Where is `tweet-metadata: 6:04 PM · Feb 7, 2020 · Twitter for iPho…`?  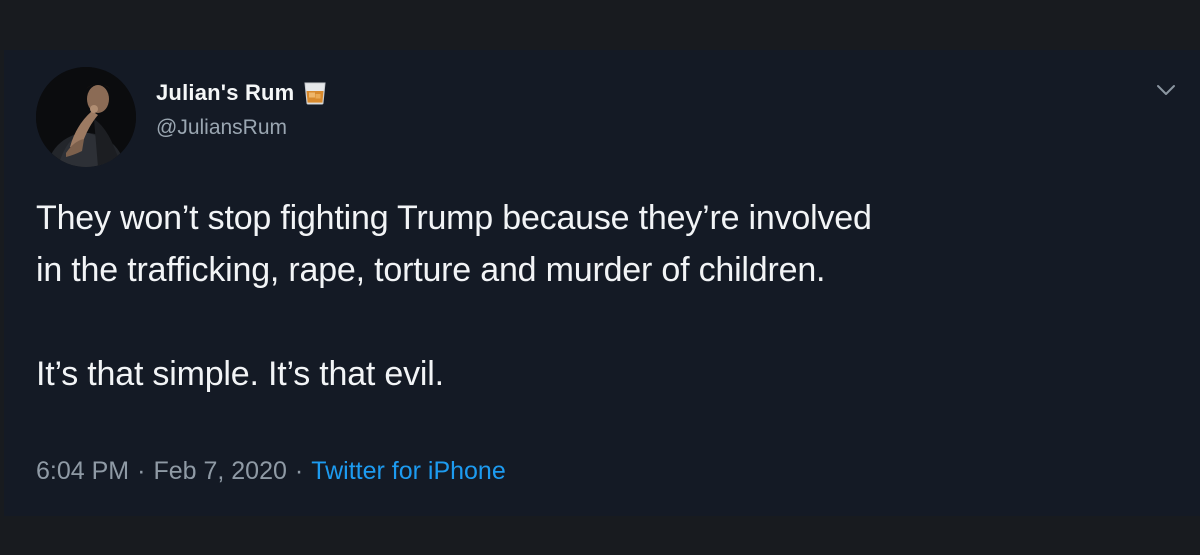 tweet-metadata: 6:04 PM · Feb 7, 2020 · Twitter for iPho… is located at coordinates (271, 471).